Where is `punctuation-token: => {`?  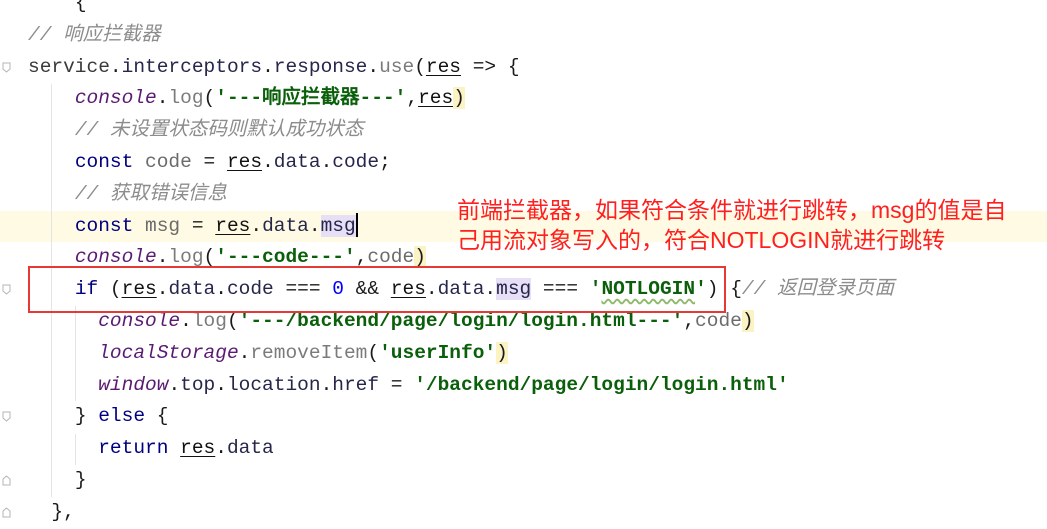 punctuation-token: => { is located at coordinates (490, 66).